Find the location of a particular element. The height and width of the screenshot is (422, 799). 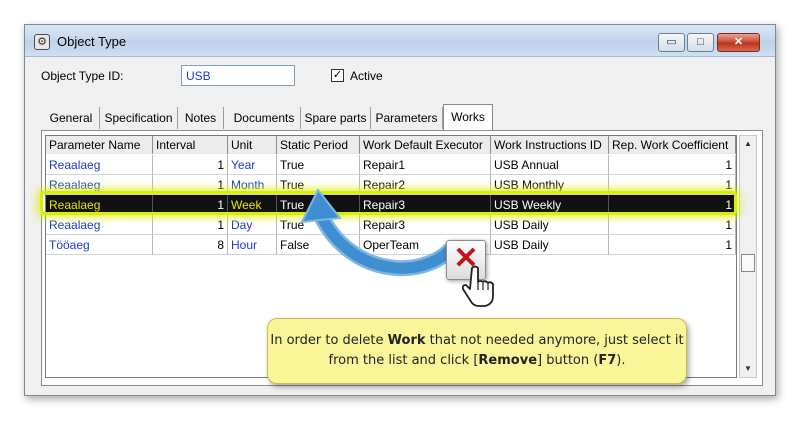

callout-text: ). is located at coordinates (621, 360).